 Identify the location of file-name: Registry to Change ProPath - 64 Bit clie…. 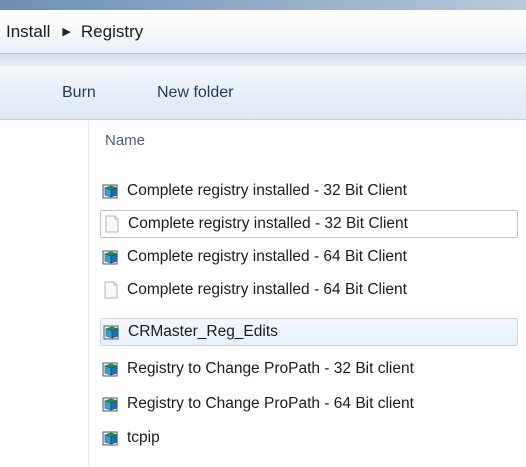
(270, 403).